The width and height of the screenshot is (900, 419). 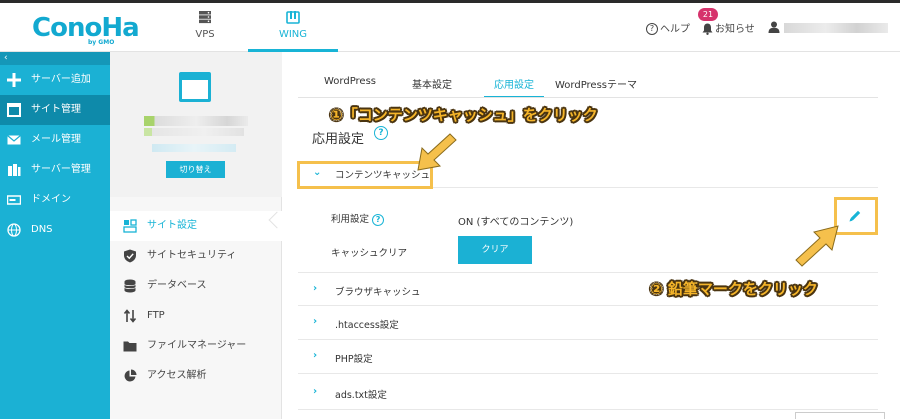 What do you see at coordinates (369, 253) in the screenshot?
I see `cache-clear-label: キャッシュクリア` at bounding box center [369, 253].